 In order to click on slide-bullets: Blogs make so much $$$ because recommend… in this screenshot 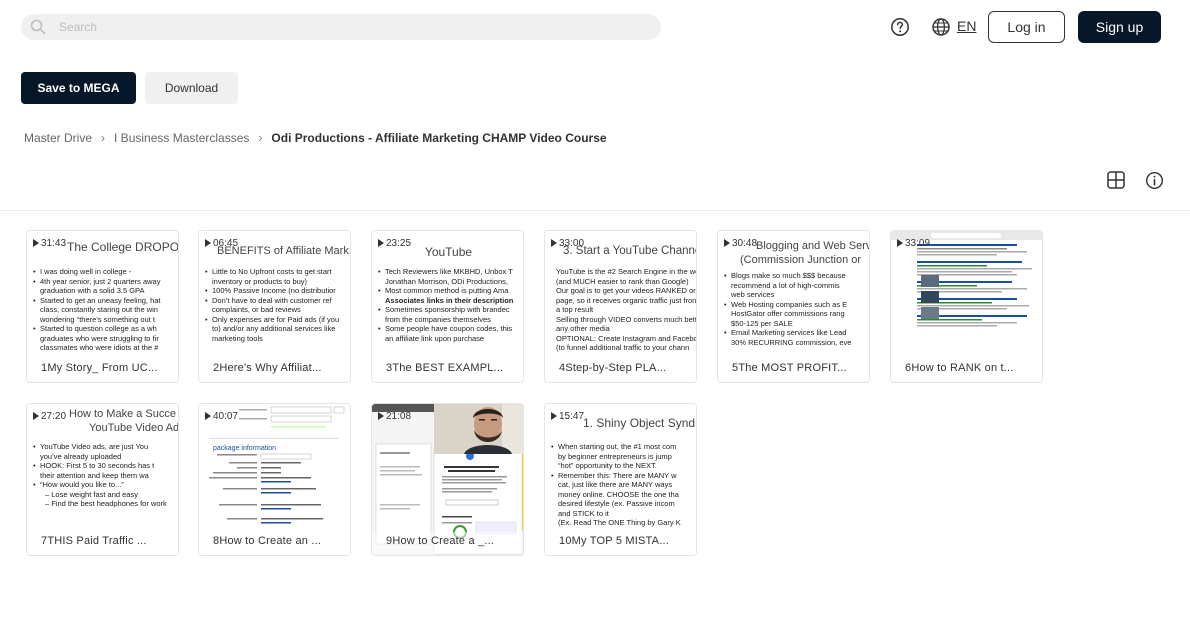, I will do `click(796, 309)`.